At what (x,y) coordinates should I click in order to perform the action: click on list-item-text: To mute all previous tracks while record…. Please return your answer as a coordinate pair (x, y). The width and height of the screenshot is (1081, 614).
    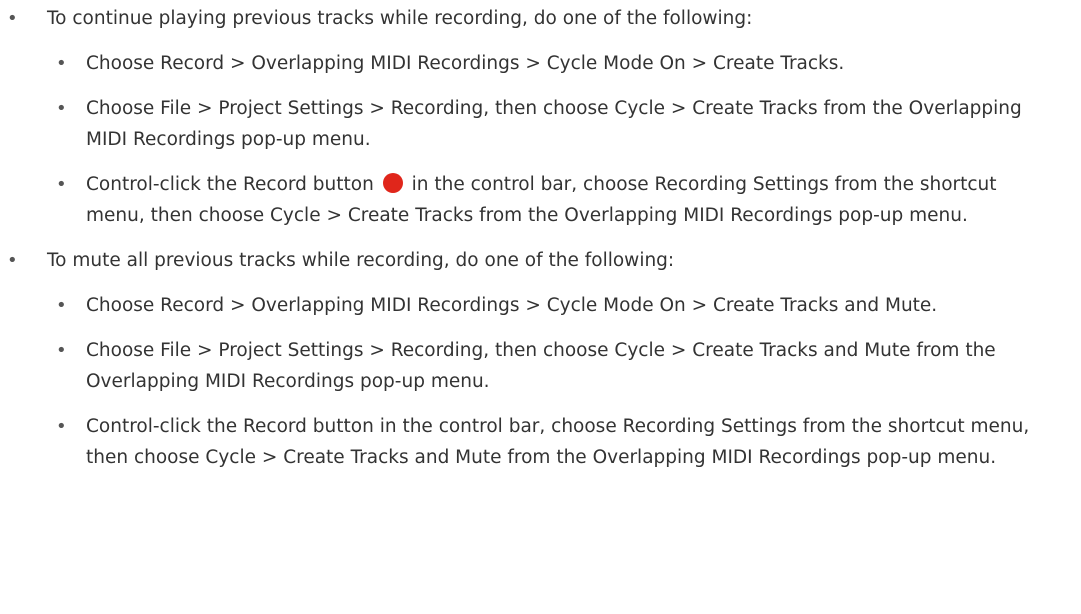
    Looking at the image, I should click on (361, 260).